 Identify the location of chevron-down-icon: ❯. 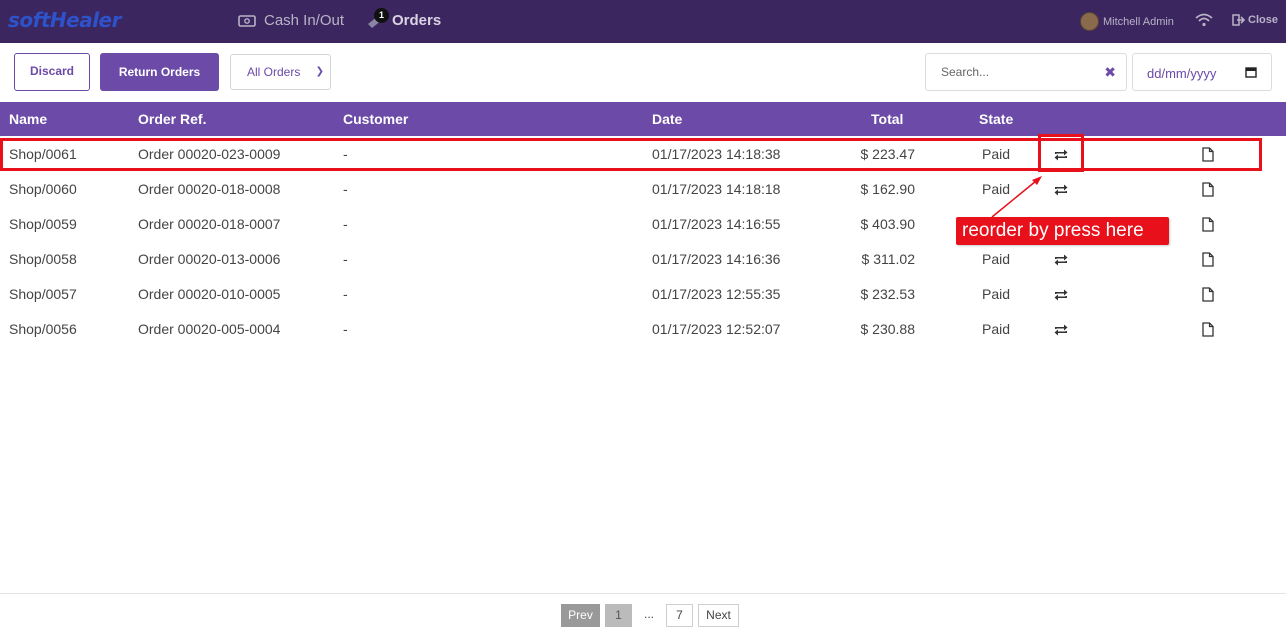
(319, 71).